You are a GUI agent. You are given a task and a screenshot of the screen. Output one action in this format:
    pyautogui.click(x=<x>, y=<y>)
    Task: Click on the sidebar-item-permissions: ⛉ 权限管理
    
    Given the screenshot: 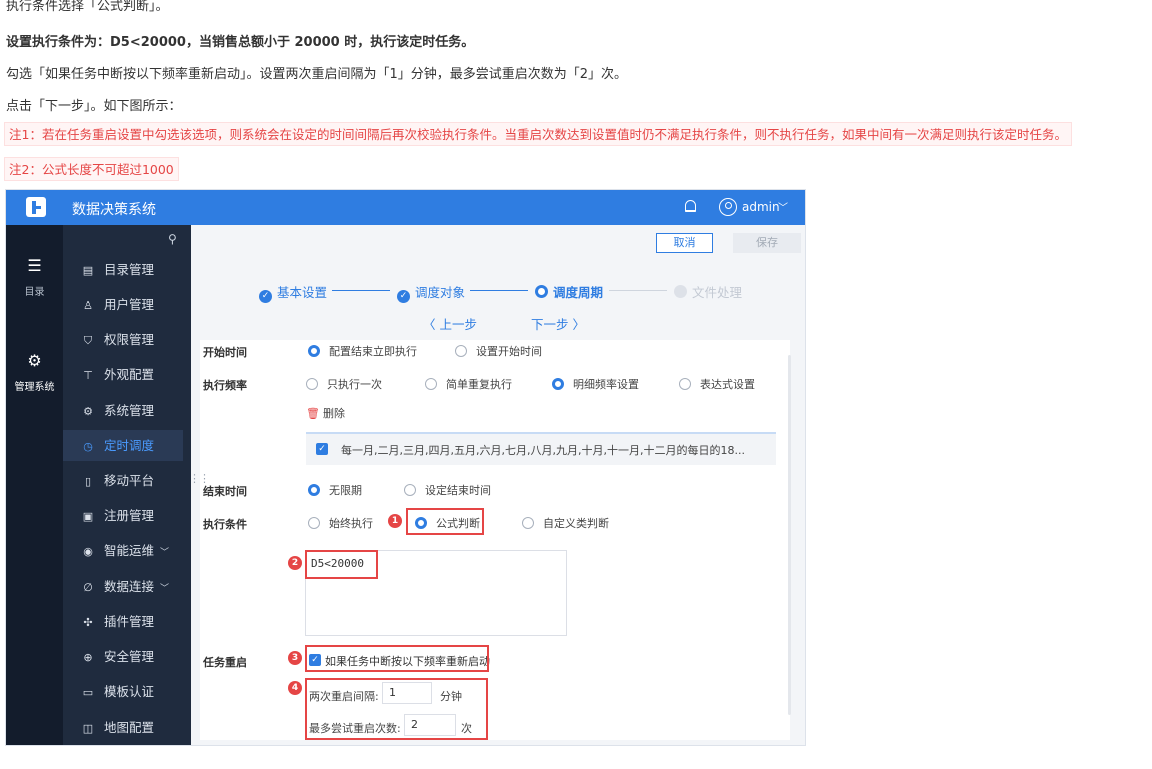 What is the action you would take?
    pyautogui.click(x=123, y=339)
    